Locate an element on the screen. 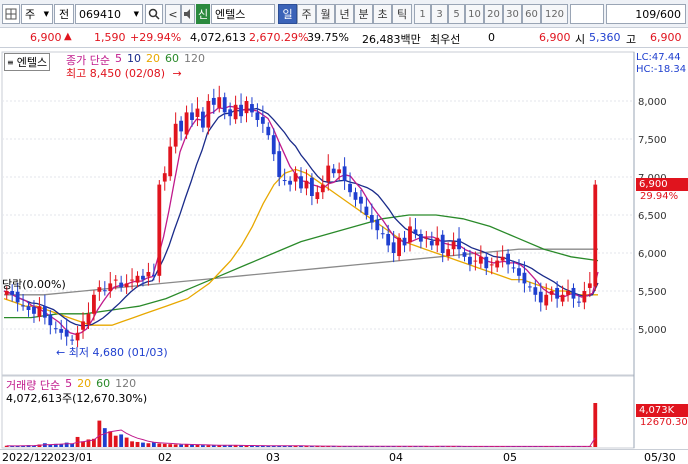 Image resolution: width=688 pixels, height=464 pixels. interval-1: 1 is located at coordinates (422, 14).